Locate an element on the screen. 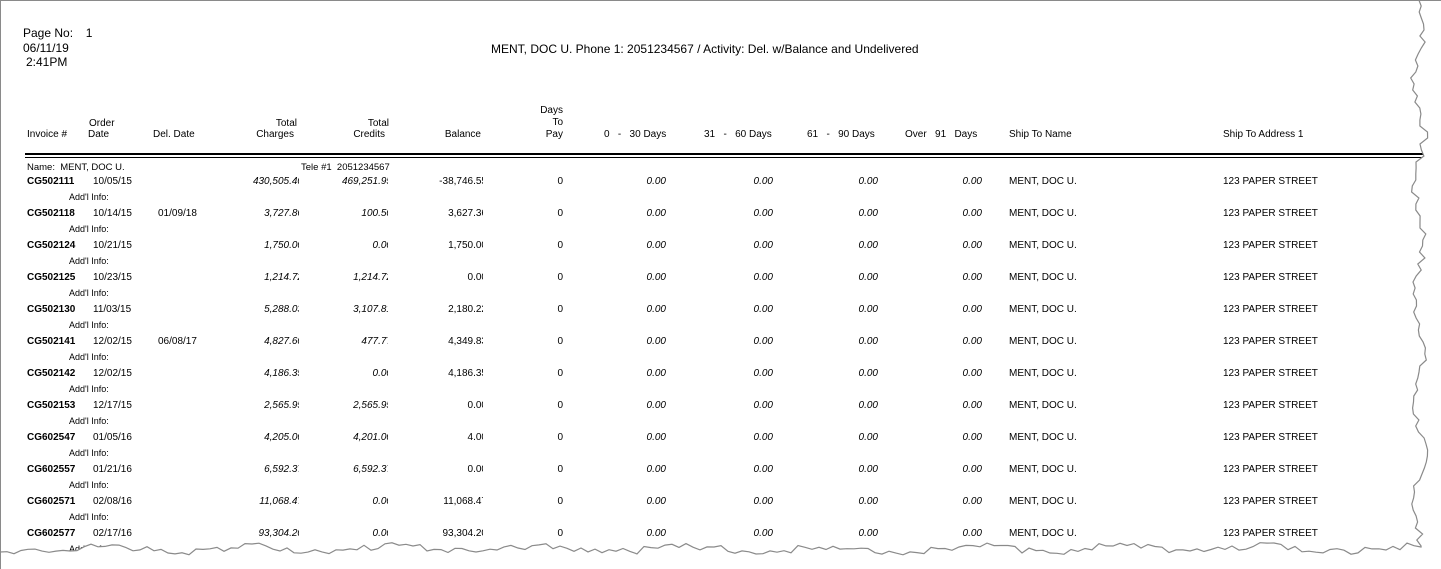 The image size is (1441, 569). page-edge-left is located at coordinates (0, 284).